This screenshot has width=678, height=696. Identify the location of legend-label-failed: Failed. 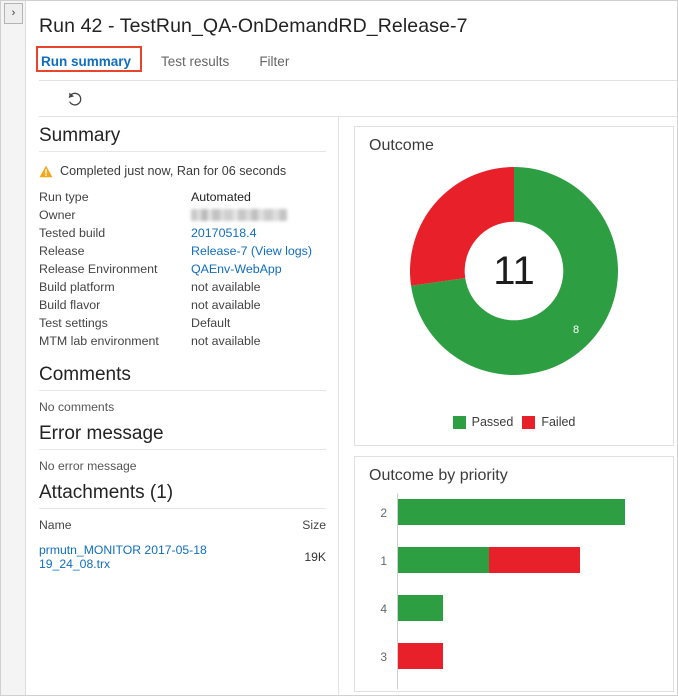
(558, 422).